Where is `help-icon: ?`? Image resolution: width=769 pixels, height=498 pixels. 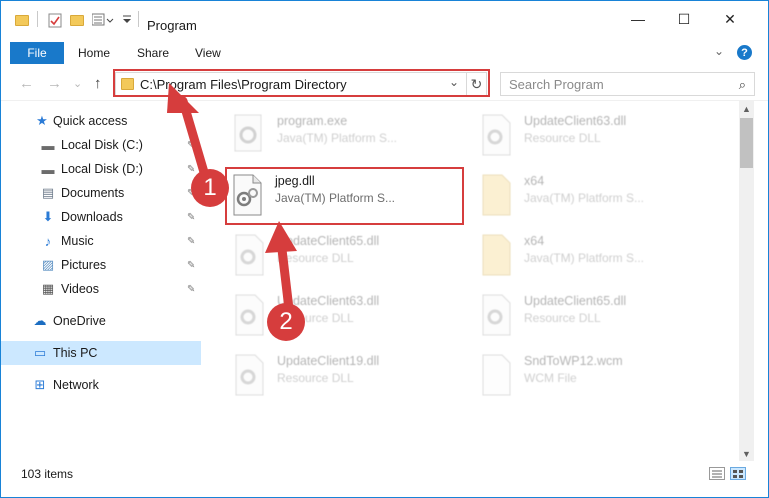 help-icon: ? is located at coordinates (744, 52).